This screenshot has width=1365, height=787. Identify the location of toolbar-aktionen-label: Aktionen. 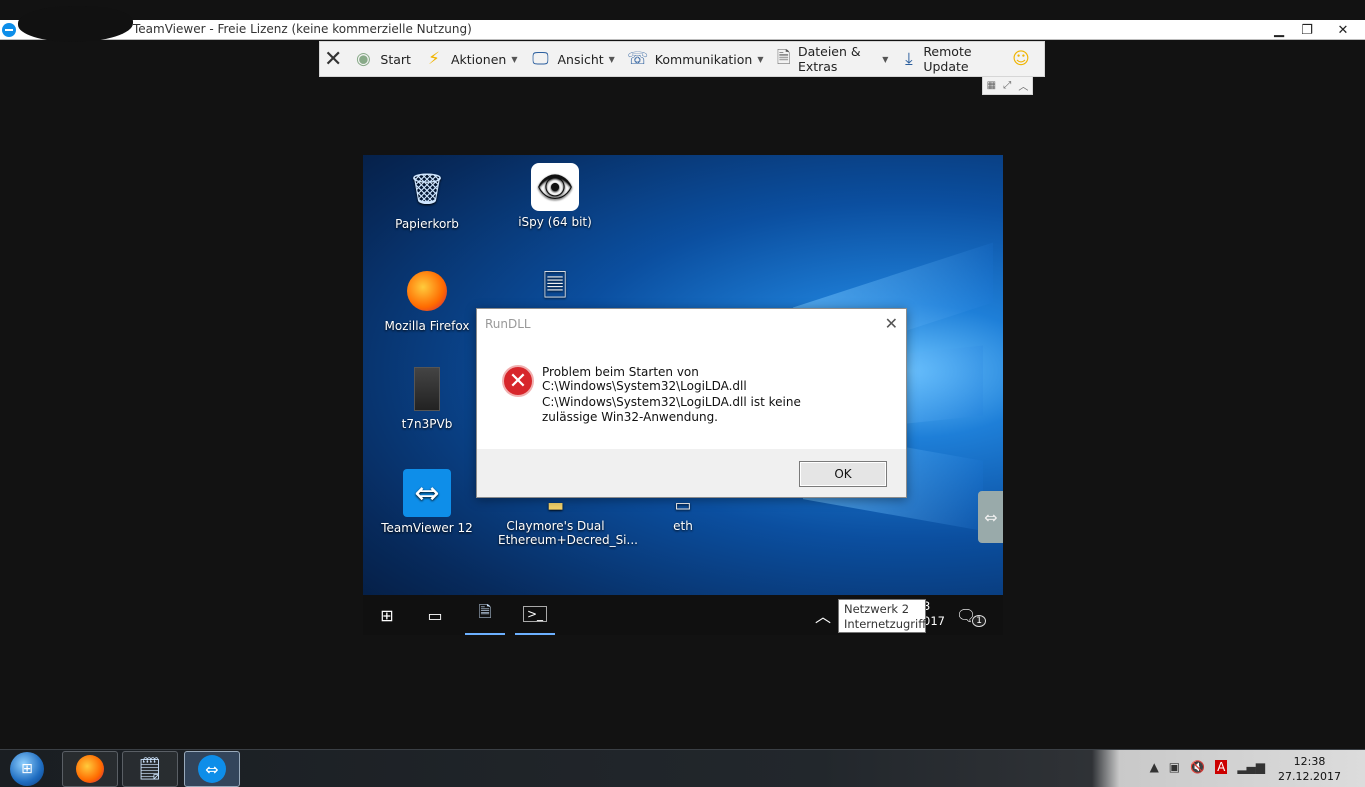
(478, 59).